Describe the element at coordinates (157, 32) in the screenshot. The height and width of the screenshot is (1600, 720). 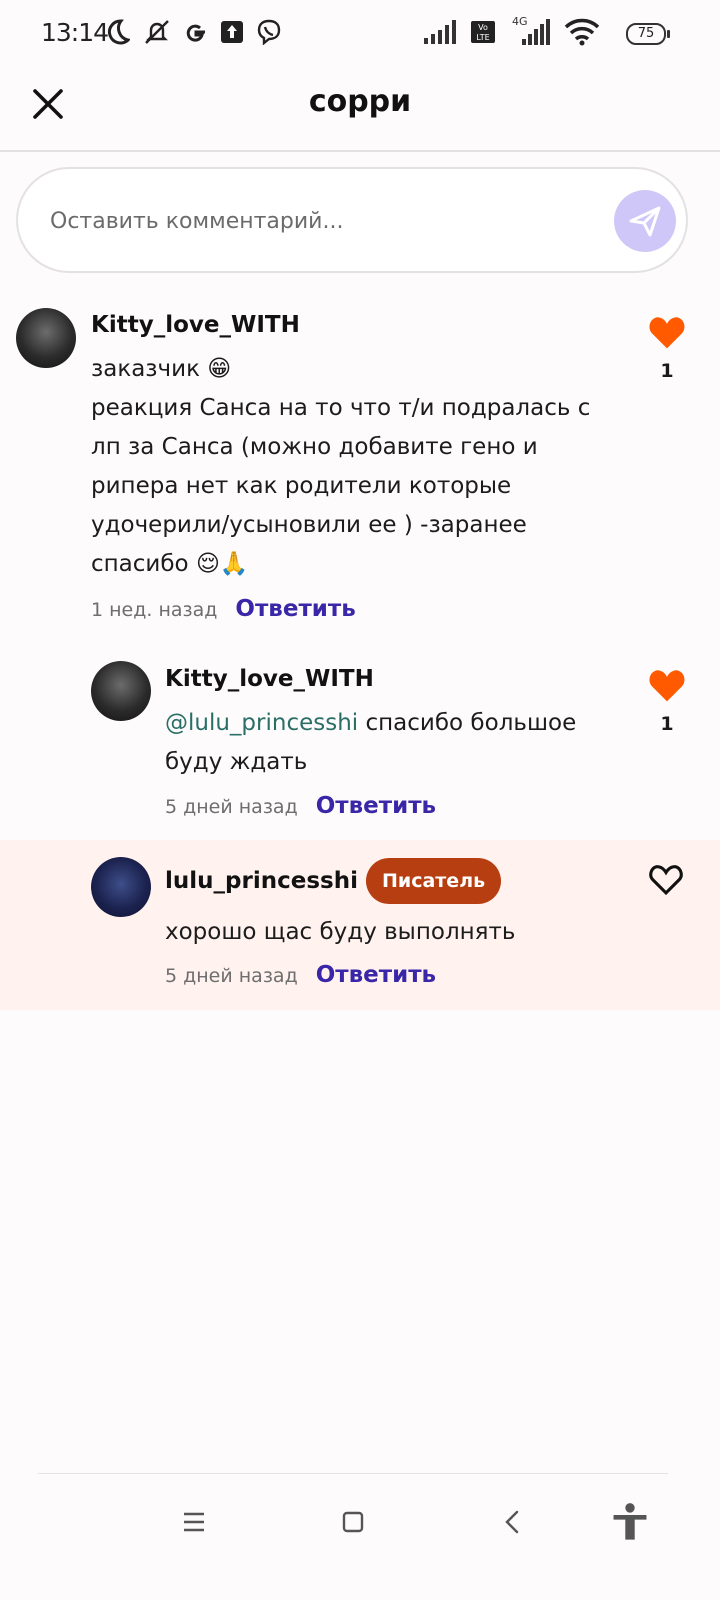
I see `muted-bell-icon` at that location.